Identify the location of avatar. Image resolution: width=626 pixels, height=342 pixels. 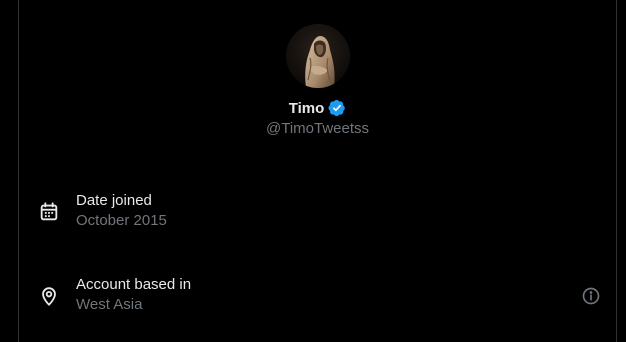
(317, 56).